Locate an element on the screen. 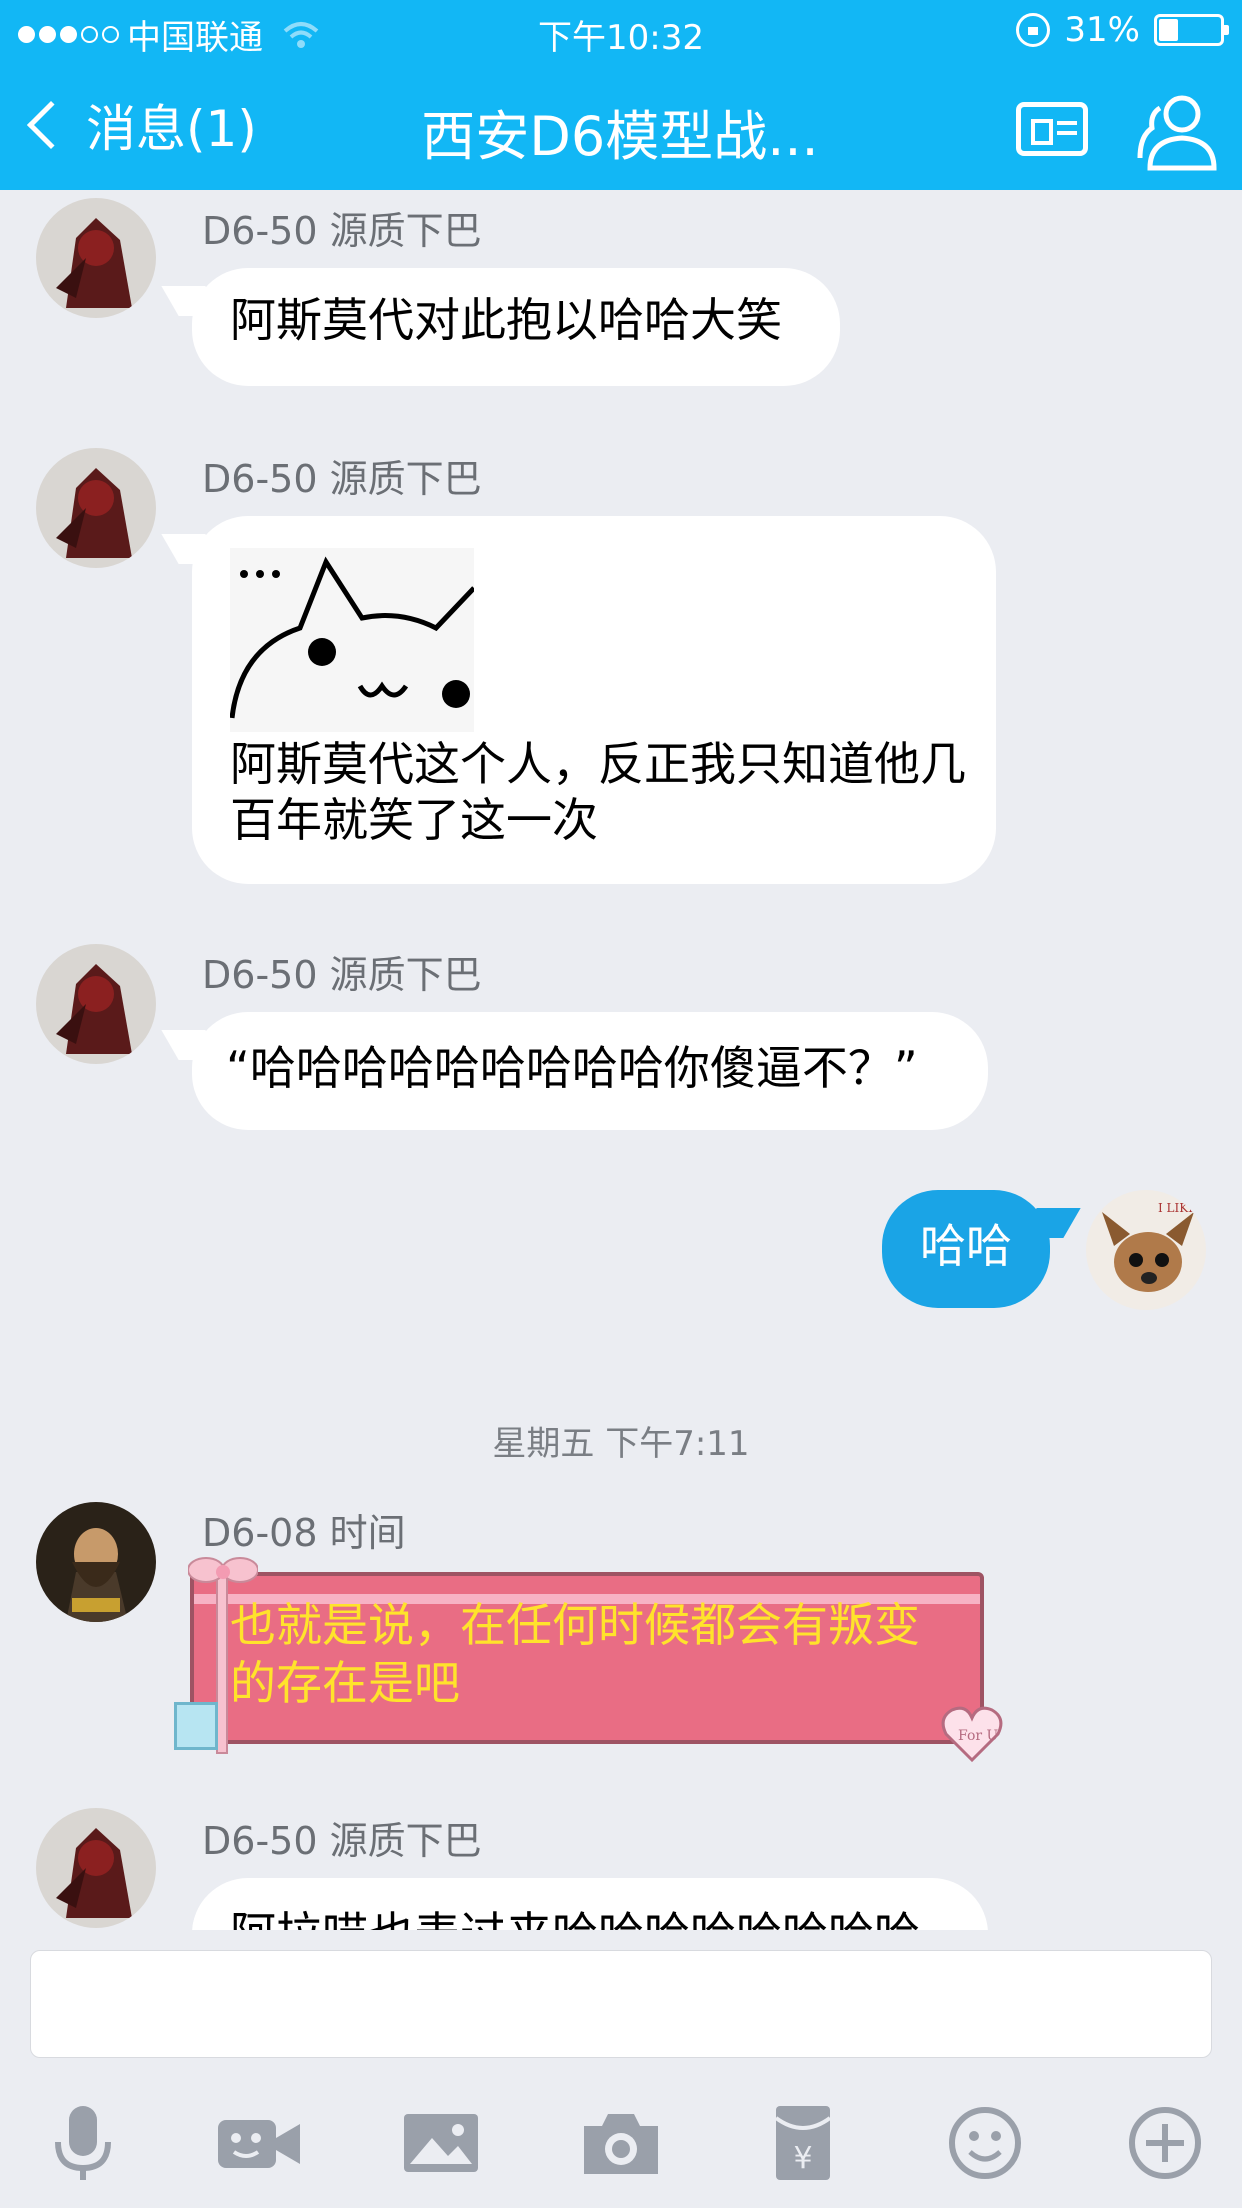 This screenshot has width=1242, height=2208. bow-icon is located at coordinates (223, 1570).